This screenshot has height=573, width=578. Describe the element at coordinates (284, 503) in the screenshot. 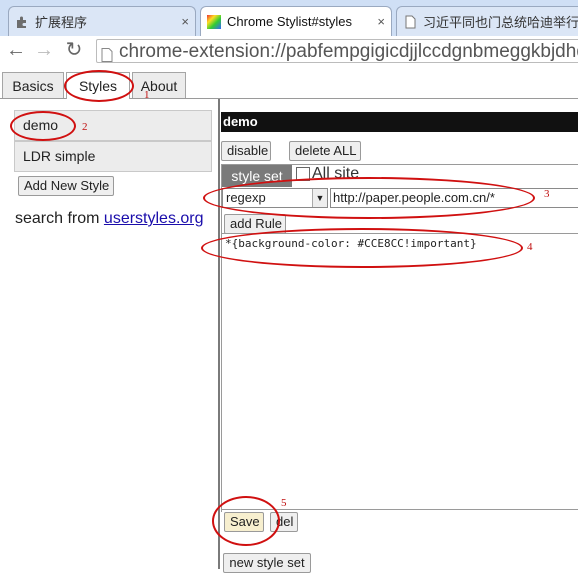

I see `annotation-number: 5` at that location.